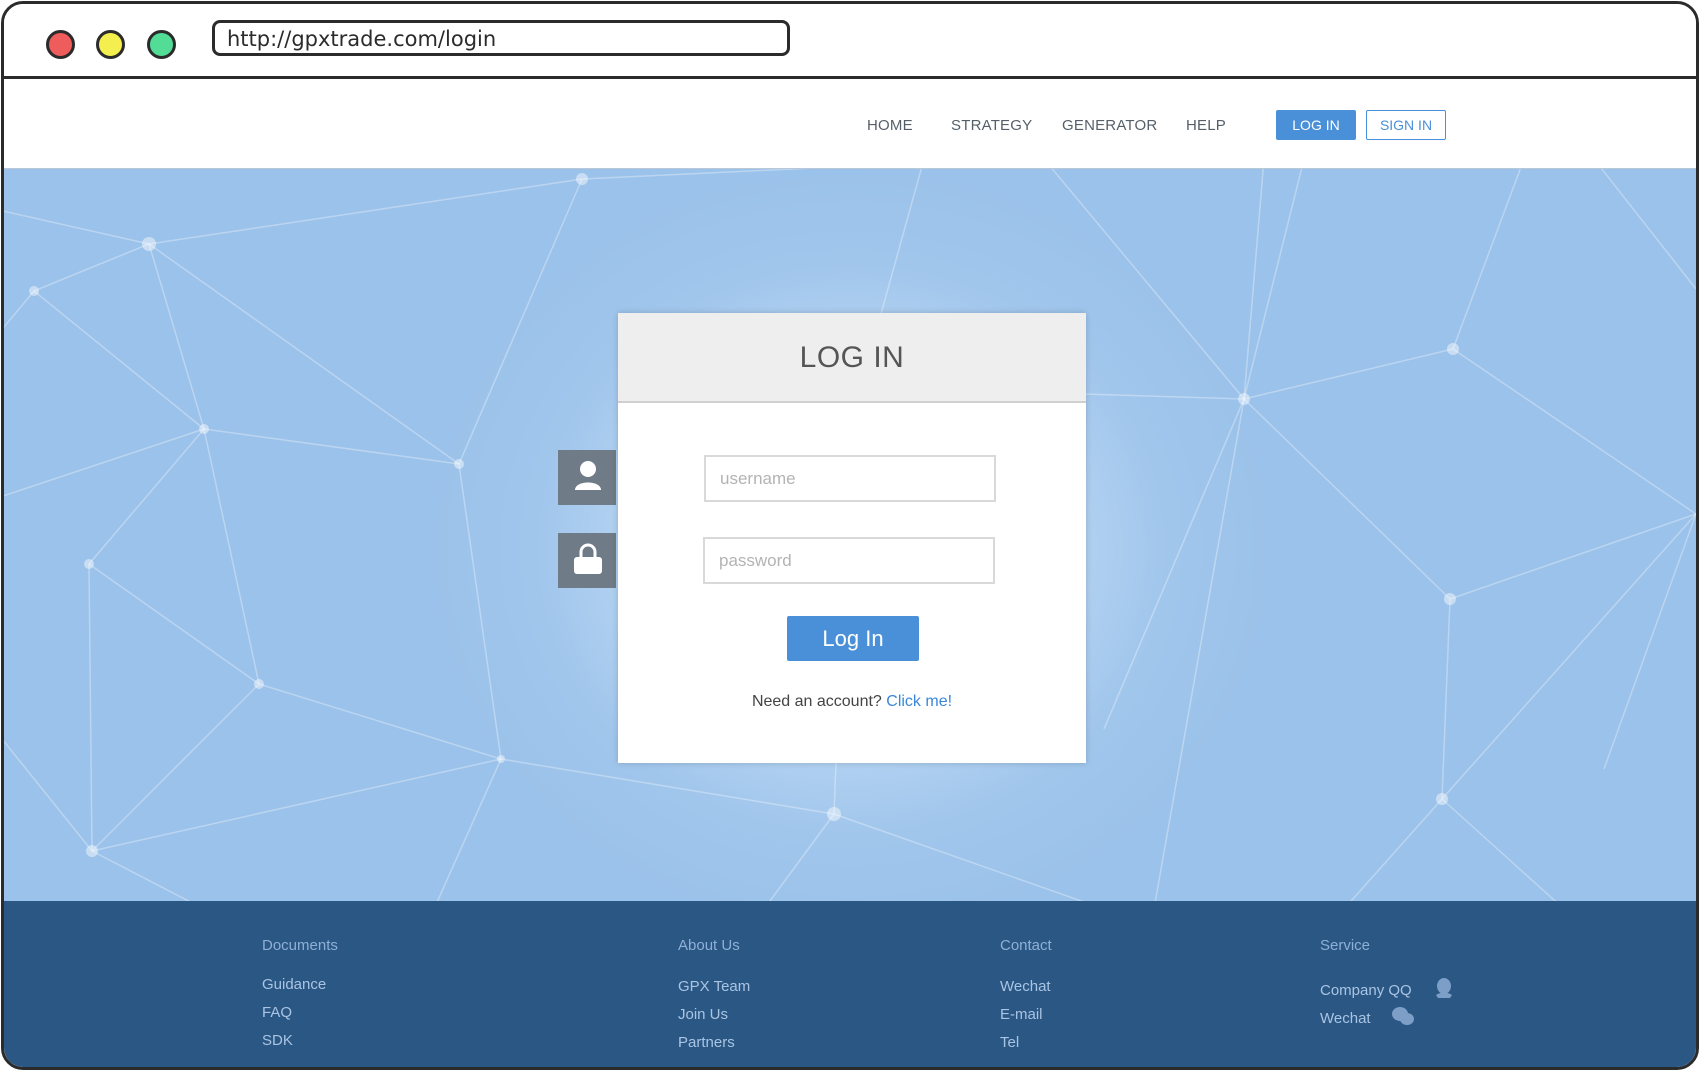 This screenshot has width=1700, height=1070. I want to click on maximize-window-button, so click(161, 44).